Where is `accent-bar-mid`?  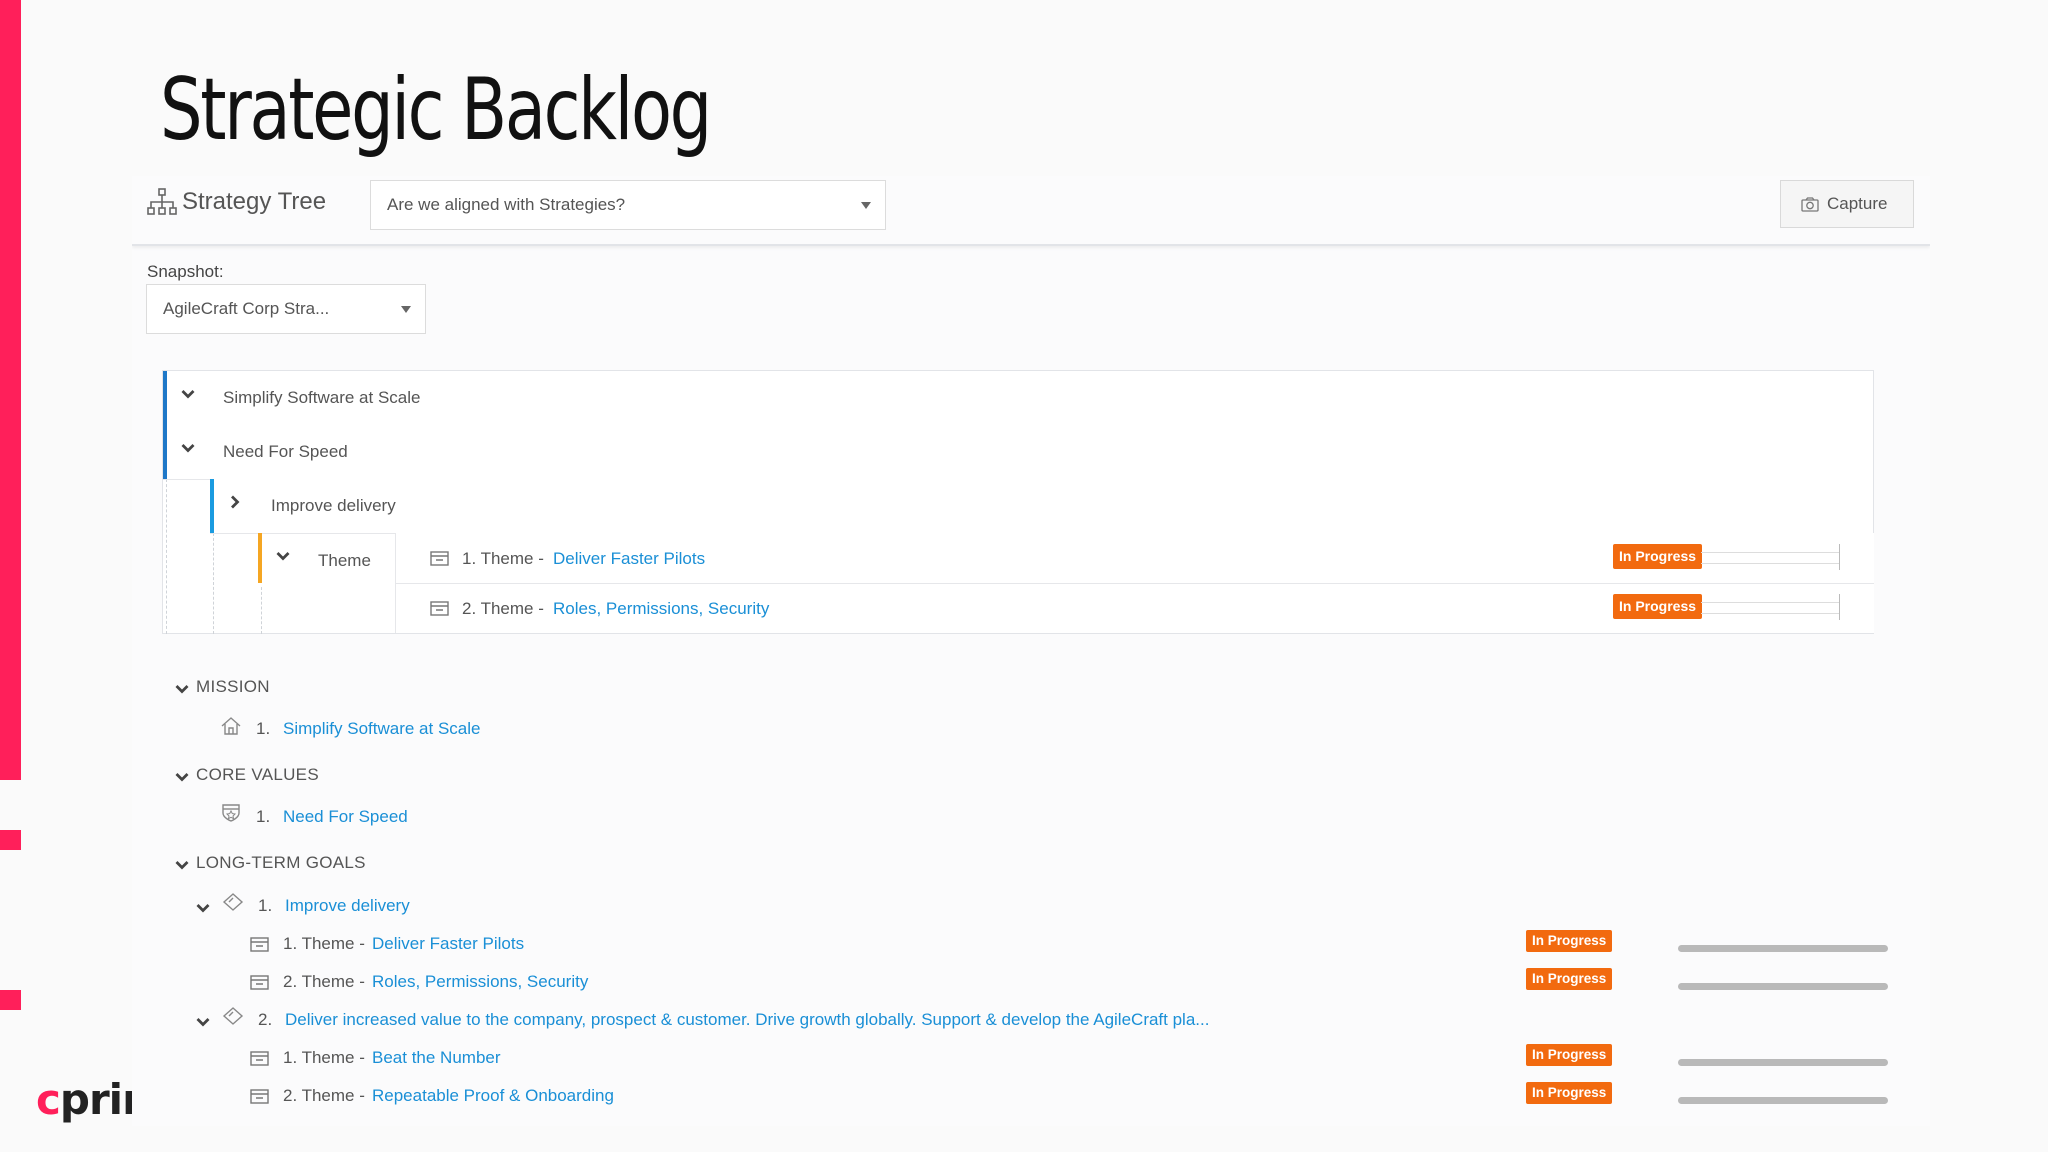 accent-bar-mid is located at coordinates (10, 840).